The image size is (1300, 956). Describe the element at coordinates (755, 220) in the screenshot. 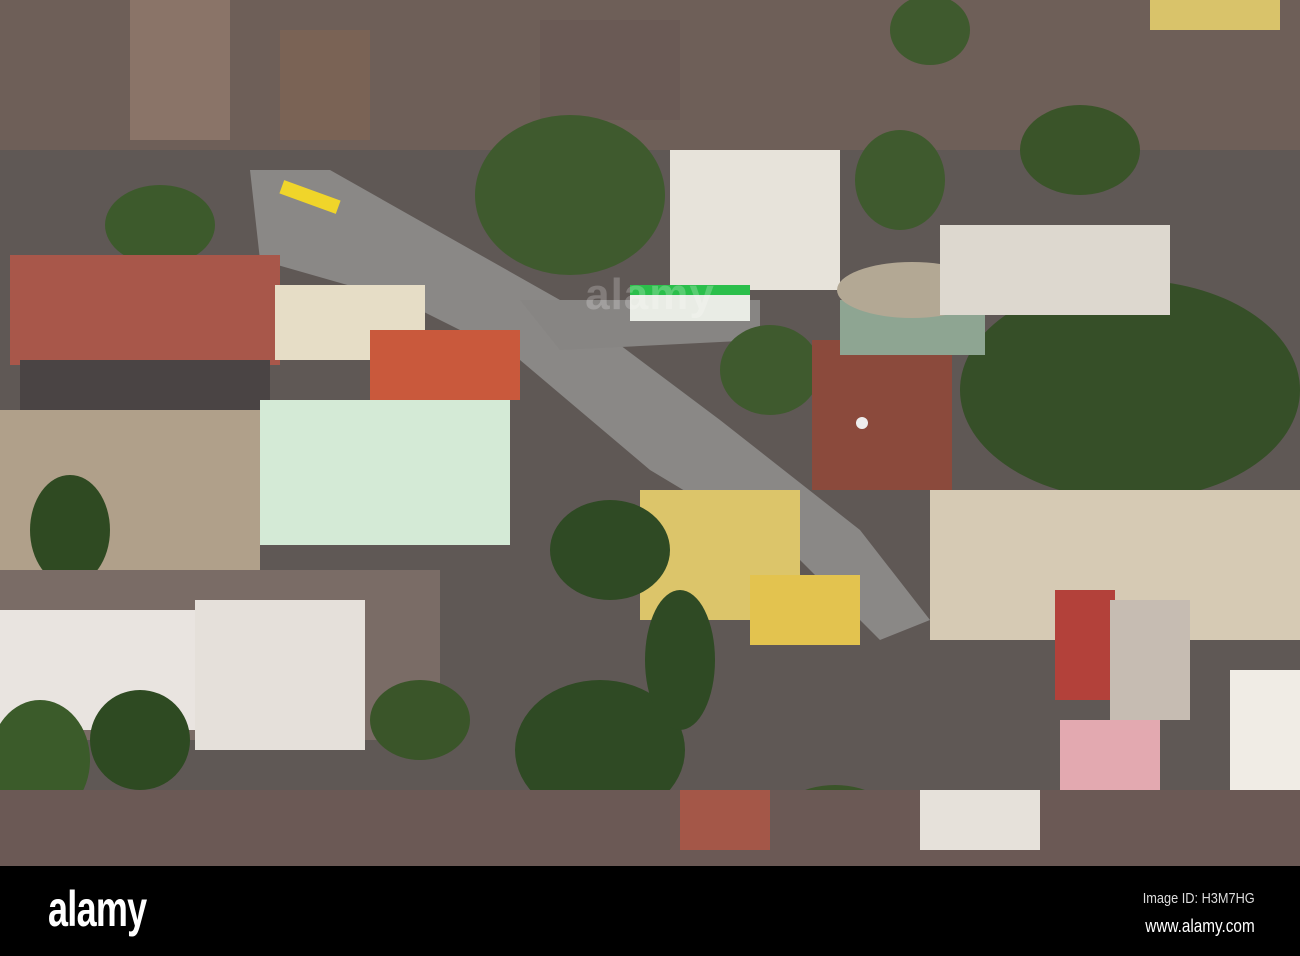

I see `office-building` at that location.